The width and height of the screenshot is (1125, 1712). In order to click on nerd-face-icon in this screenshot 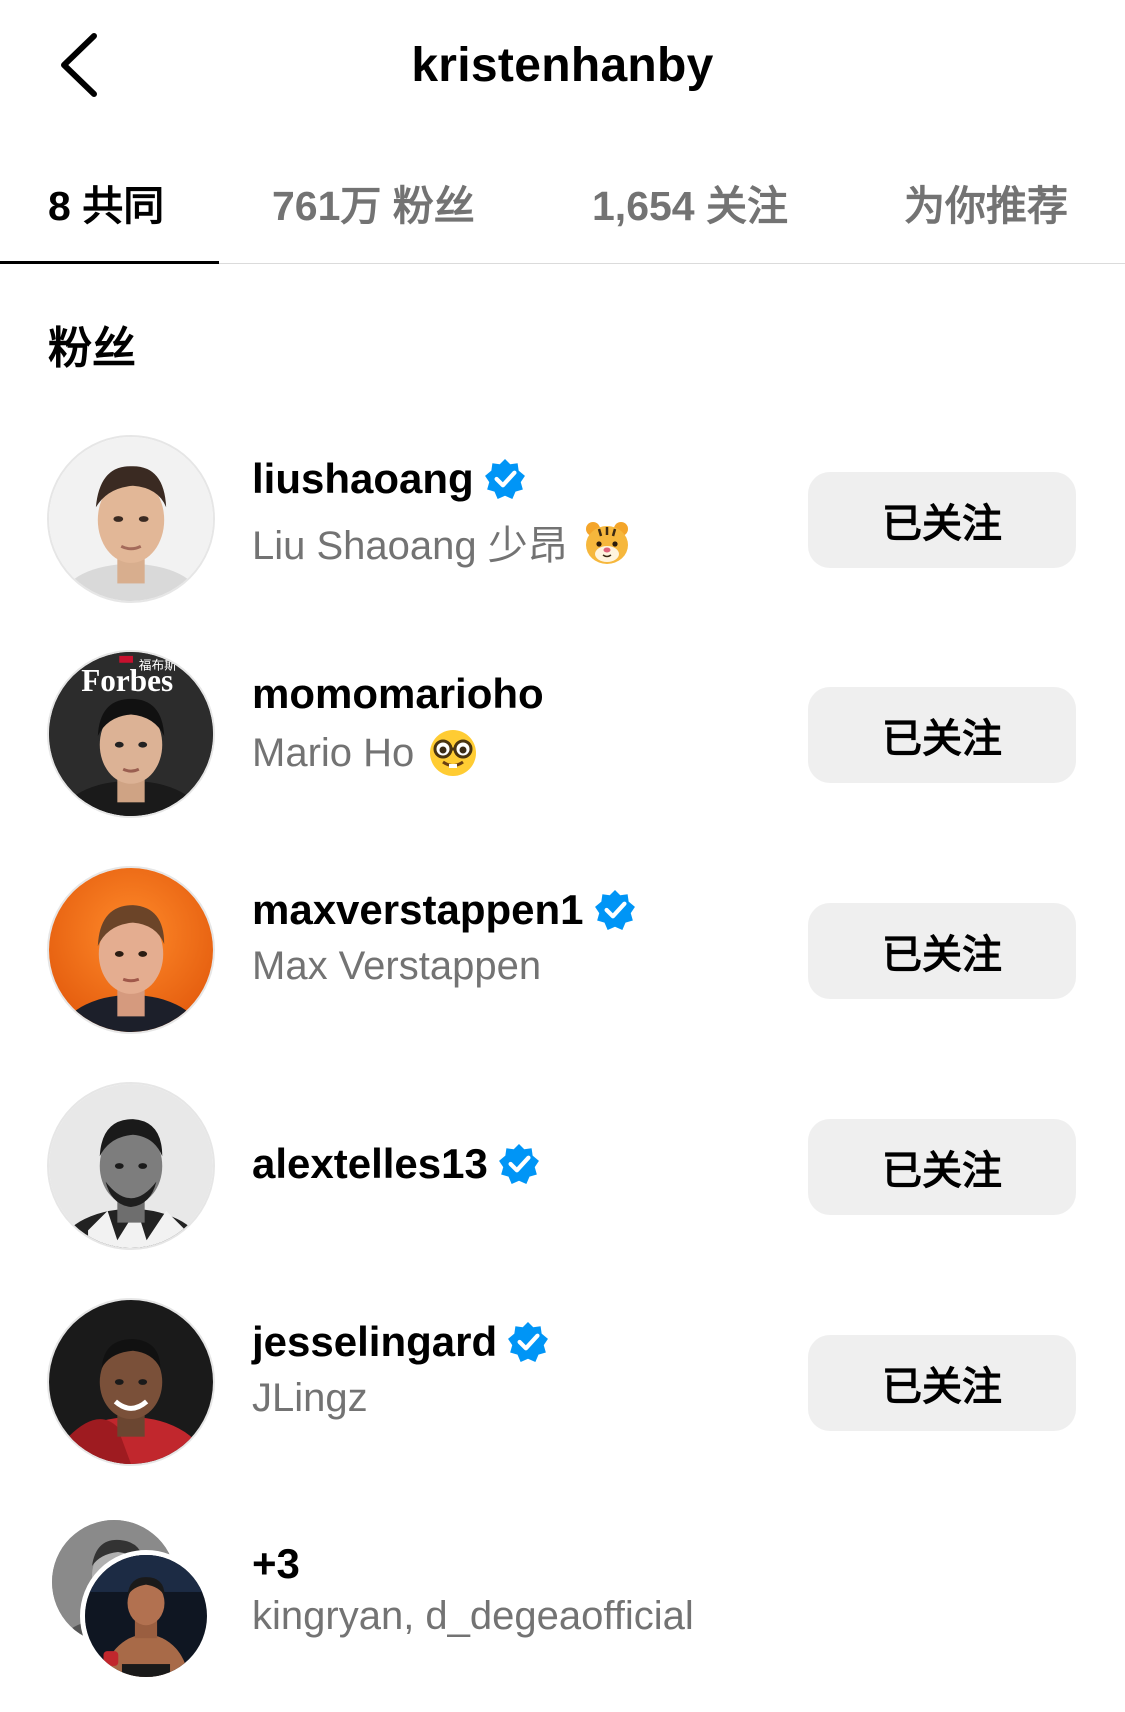, I will do `click(453, 753)`.